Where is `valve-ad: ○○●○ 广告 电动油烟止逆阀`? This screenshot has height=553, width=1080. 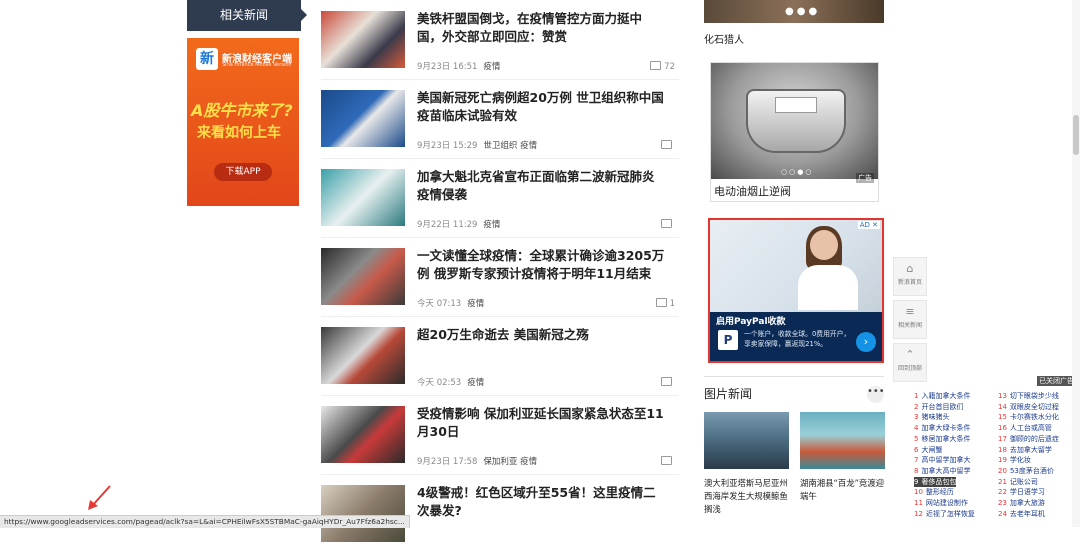 valve-ad: ○○●○ 广告 电动油烟止逆阀 is located at coordinates (794, 132).